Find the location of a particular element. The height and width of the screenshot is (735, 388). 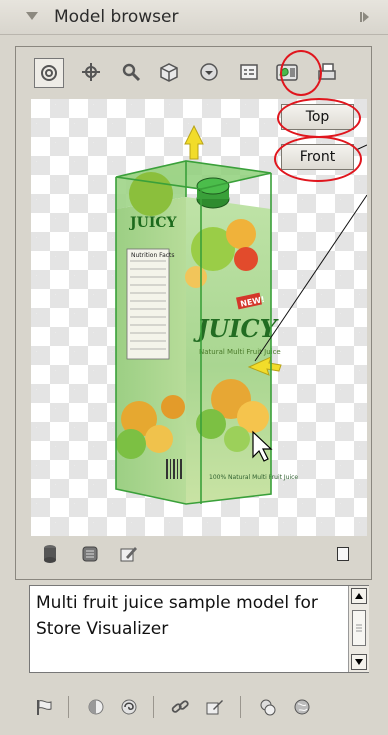

footer-toolbar is located at coordinates (195, 707).